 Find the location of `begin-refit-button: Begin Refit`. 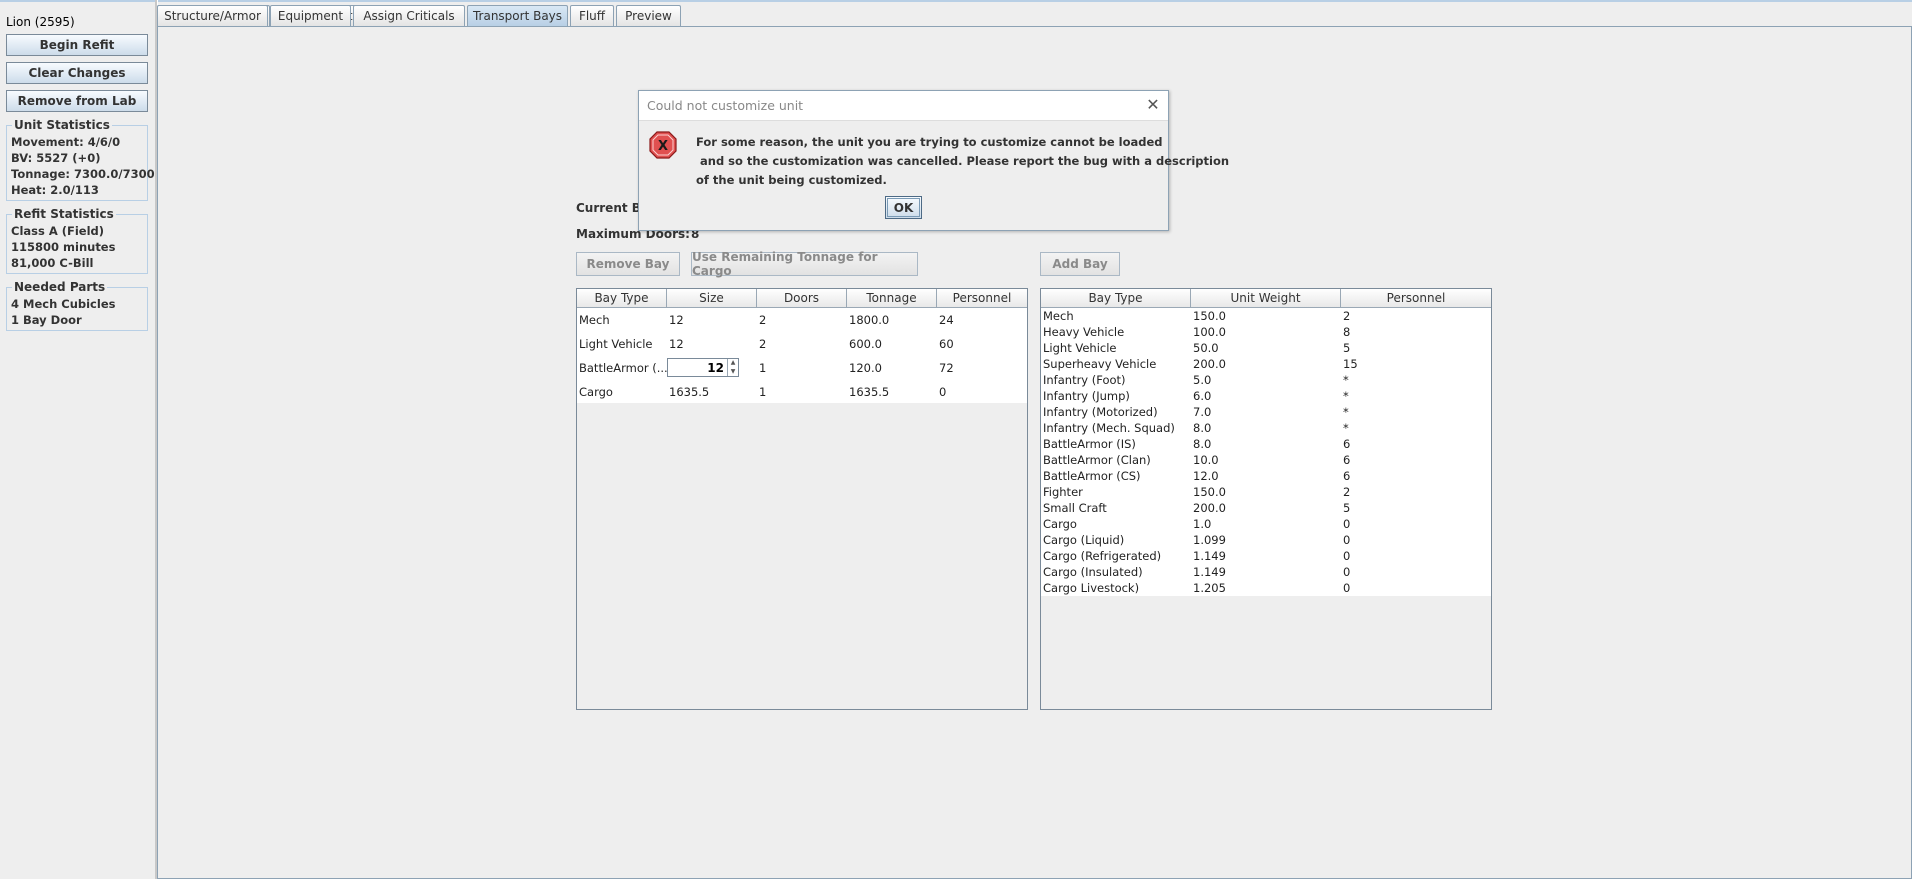

begin-refit-button: Begin Refit is located at coordinates (77, 45).